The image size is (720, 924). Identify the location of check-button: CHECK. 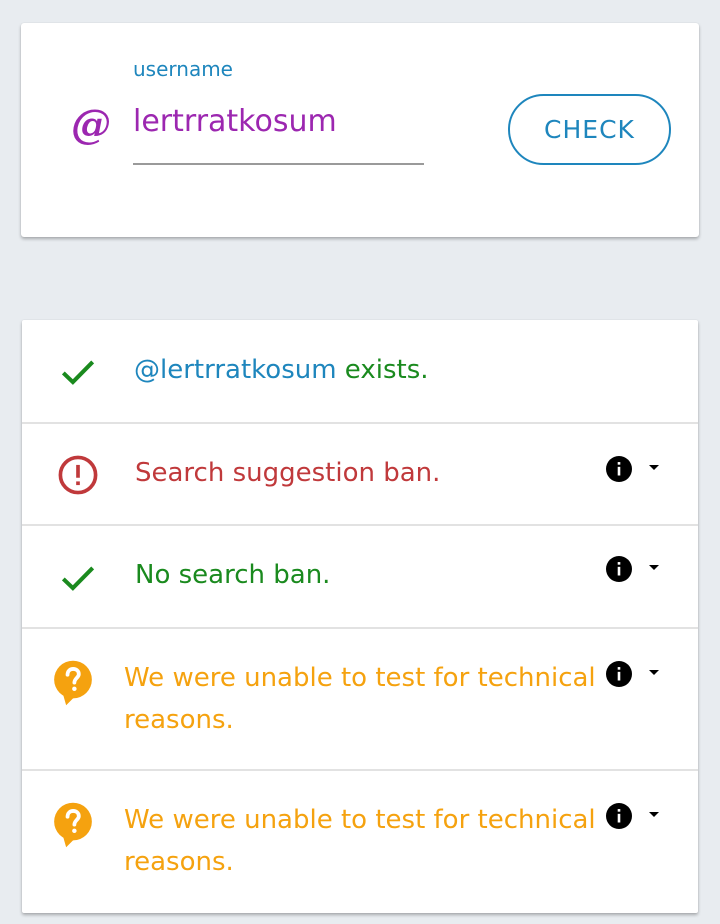
(589, 129).